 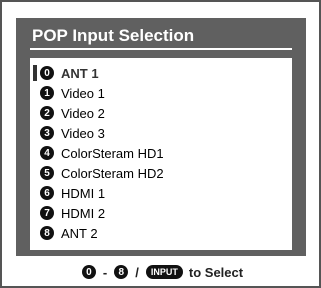 What do you see at coordinates (83, 213) in the screenshot?
I see `input-option-label: HDMI 2` at bounding box center [83, 213].